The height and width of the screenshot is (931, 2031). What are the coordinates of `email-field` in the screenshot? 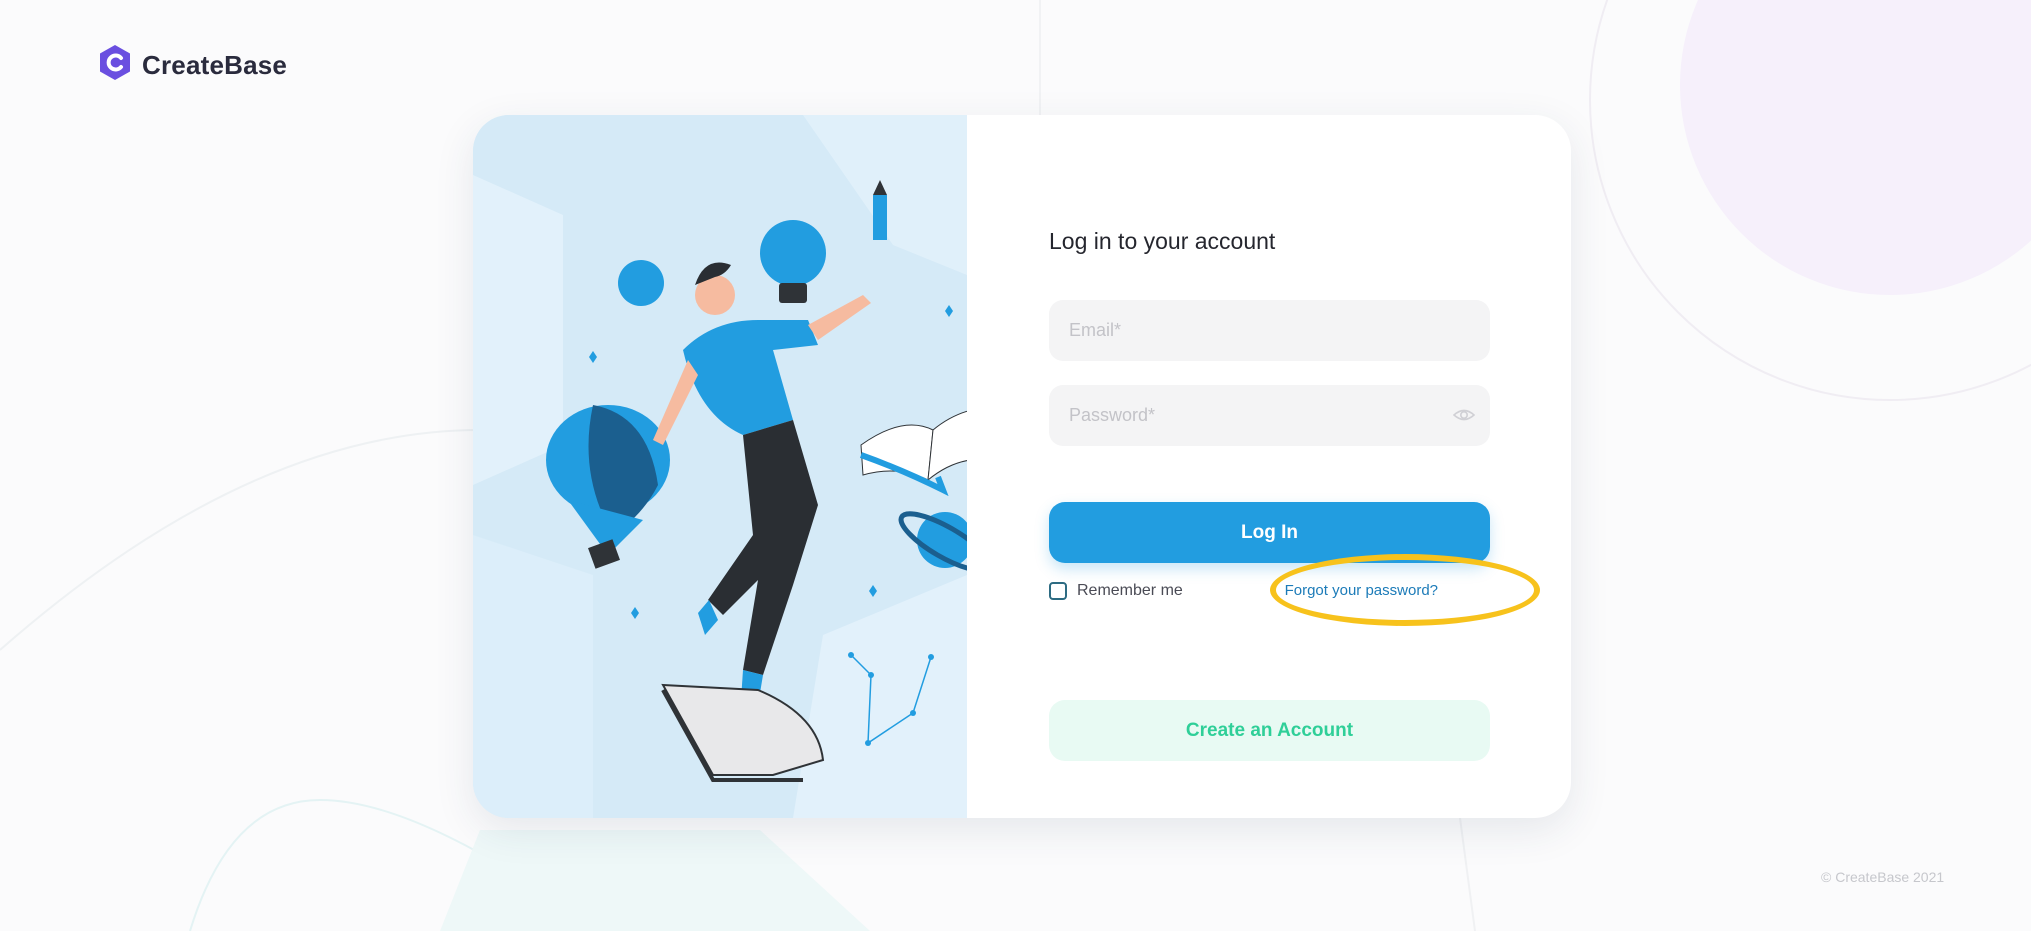 It's located at (1269, 330).